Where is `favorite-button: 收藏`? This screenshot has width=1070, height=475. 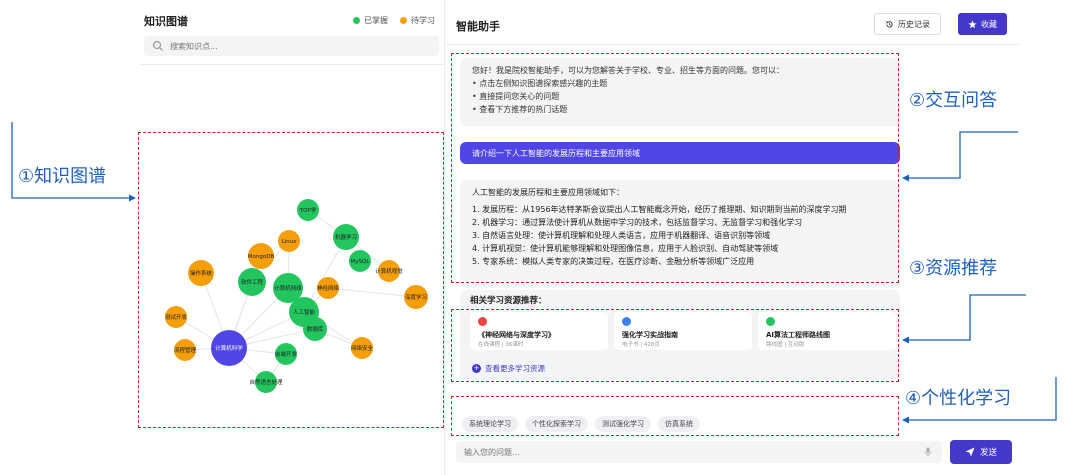
favorite-button: 收藏 is located at coordinates (982, 24).